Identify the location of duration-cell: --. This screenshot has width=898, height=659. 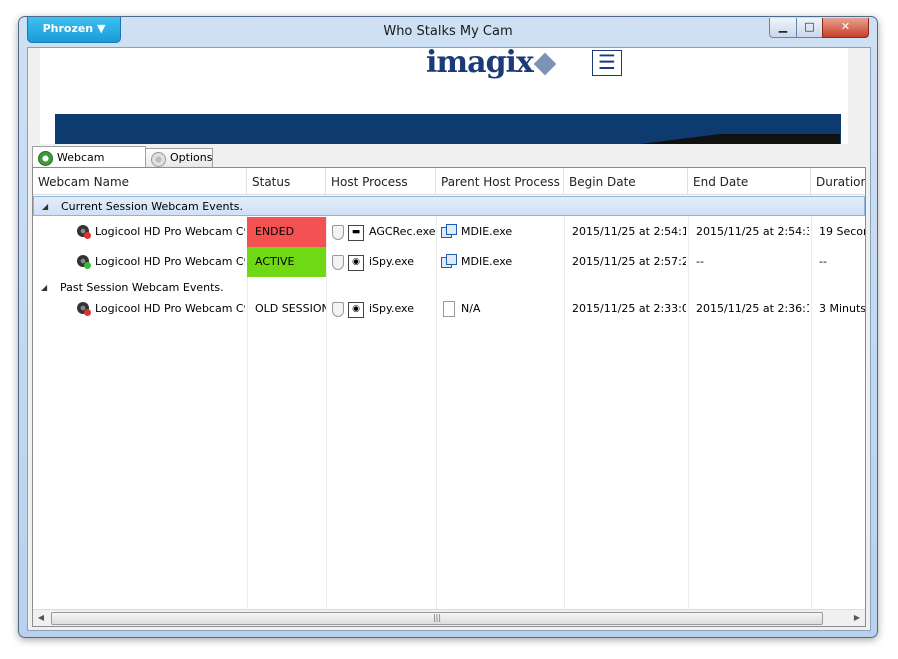
(823, 261).